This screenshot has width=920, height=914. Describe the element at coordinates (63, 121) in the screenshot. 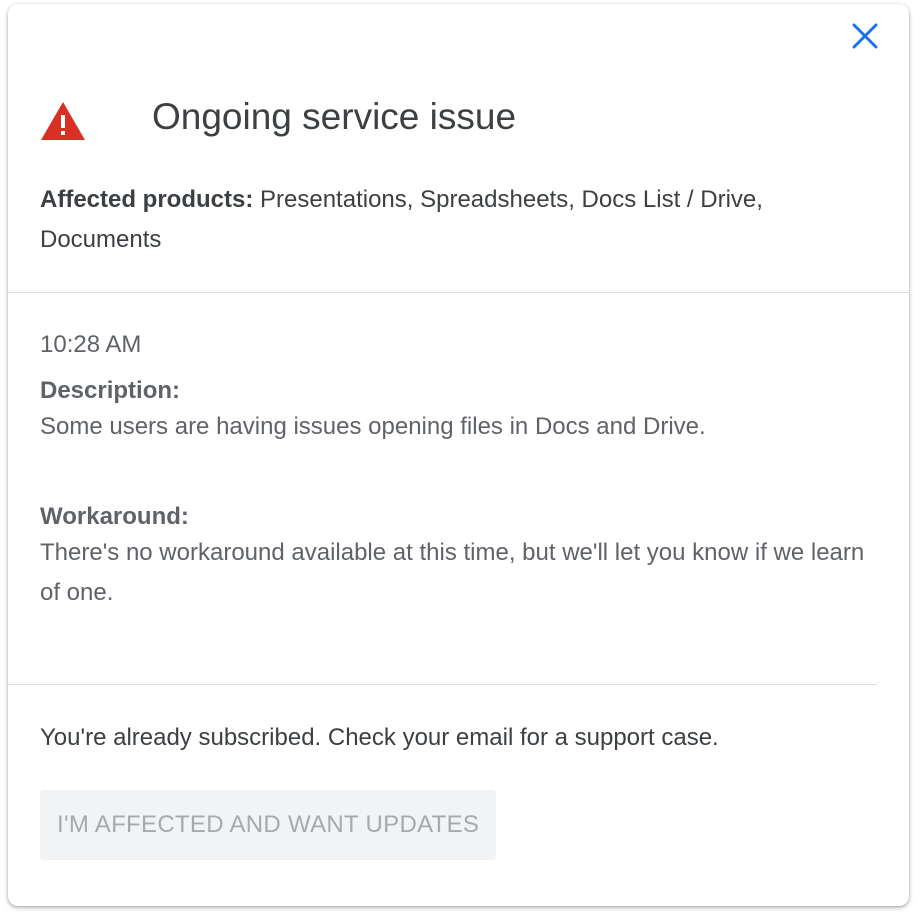

I see `warning-triangle-icon` at that location.